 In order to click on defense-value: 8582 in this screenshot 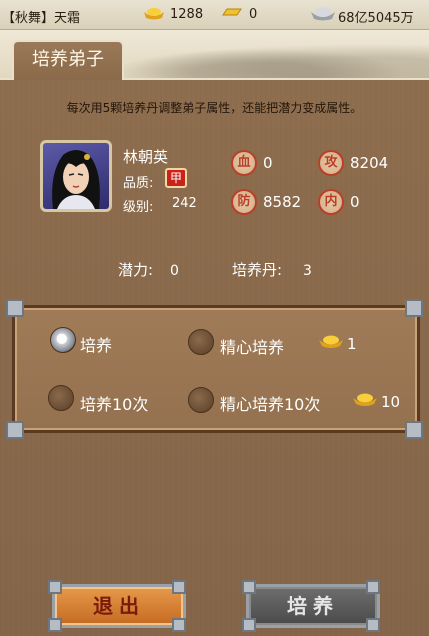, I will do `click(282, 202)`.